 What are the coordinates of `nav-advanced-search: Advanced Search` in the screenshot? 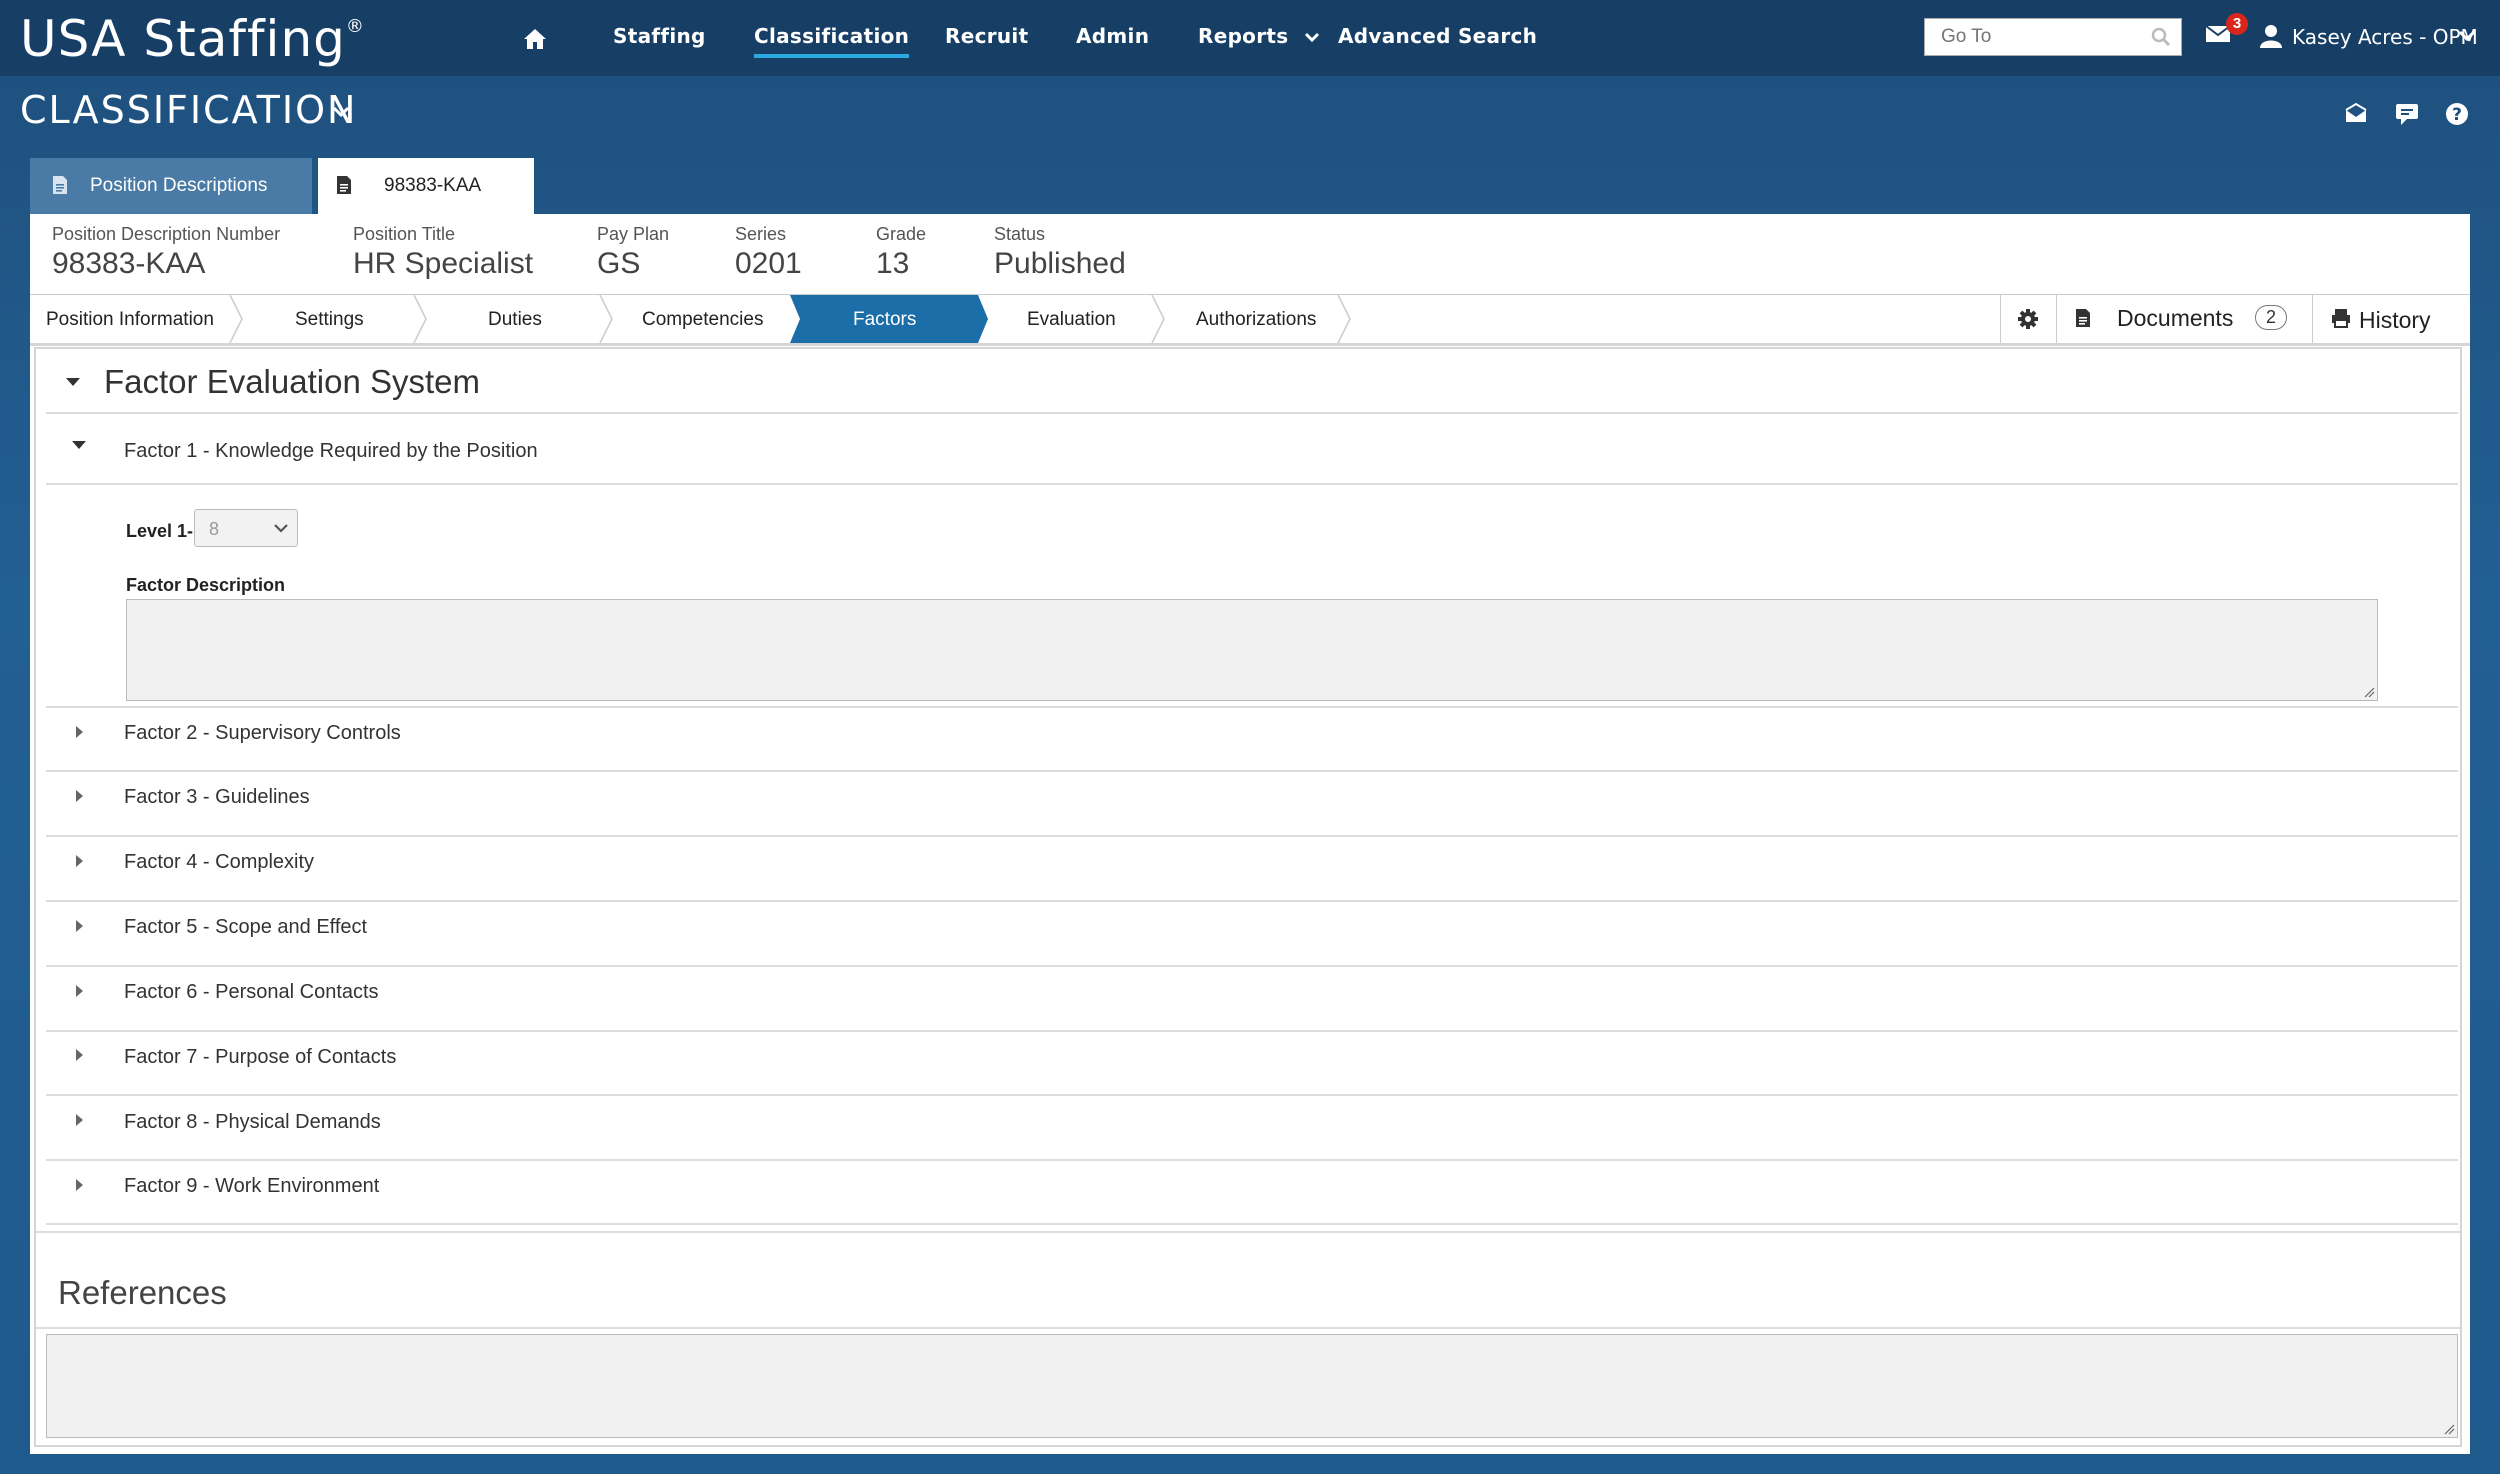 It's located at (1437, 36).